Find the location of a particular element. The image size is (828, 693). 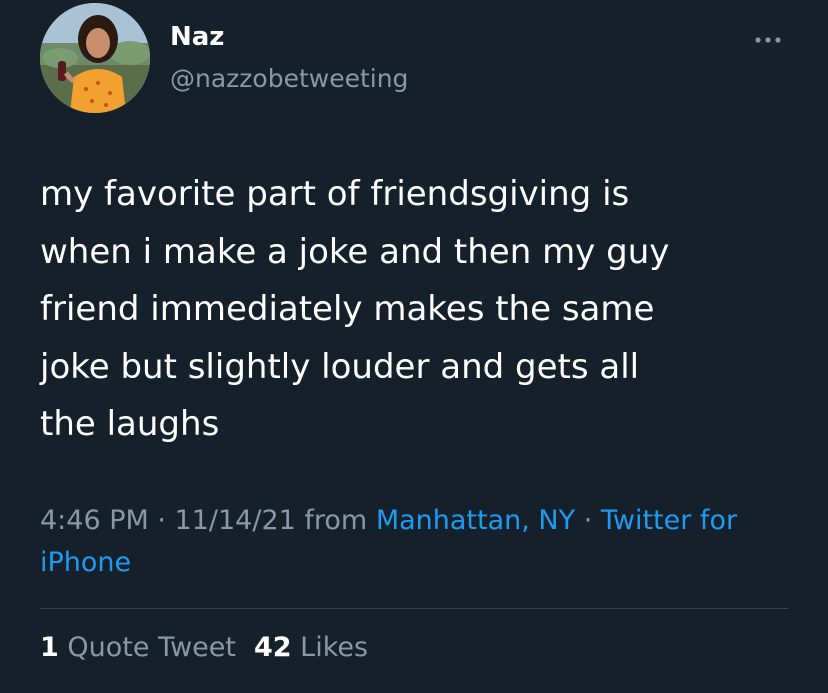

more-horizontal-icon is located at coordinates (768, 40).